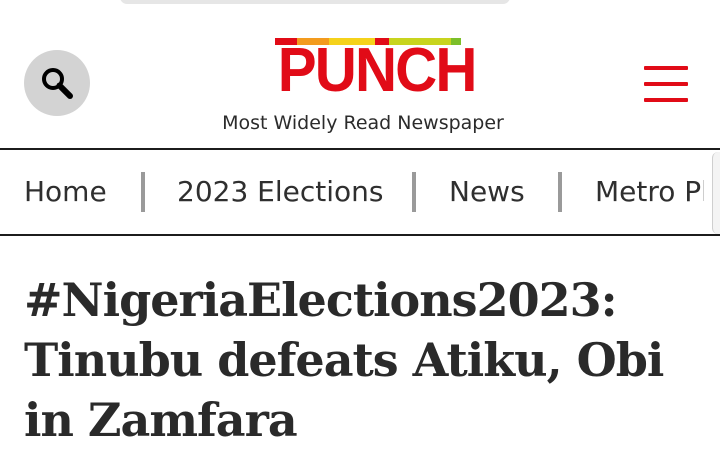 The image size is (720, 450). I want to click on hamburger-menu-icon, so click(666, 68).